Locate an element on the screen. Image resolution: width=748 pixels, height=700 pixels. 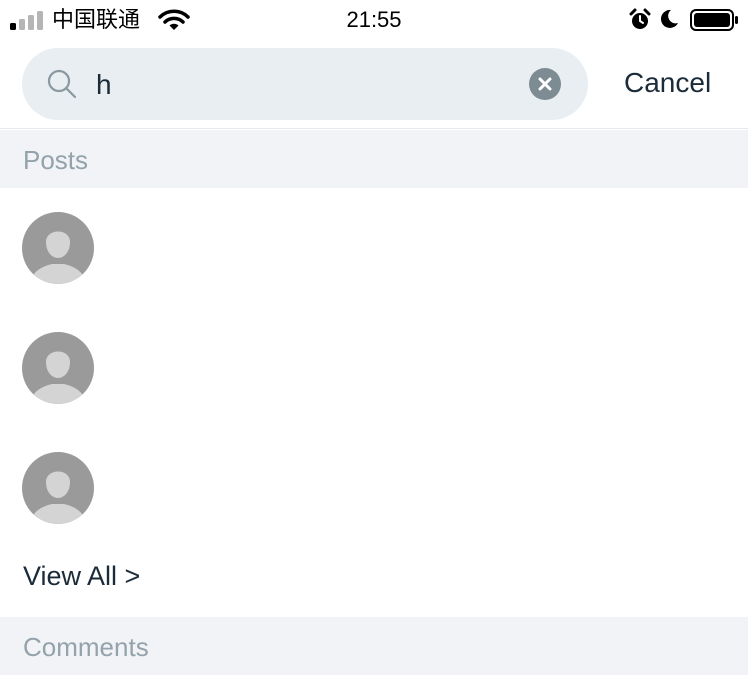
clear-search-button is located at coordinates (545, 84).